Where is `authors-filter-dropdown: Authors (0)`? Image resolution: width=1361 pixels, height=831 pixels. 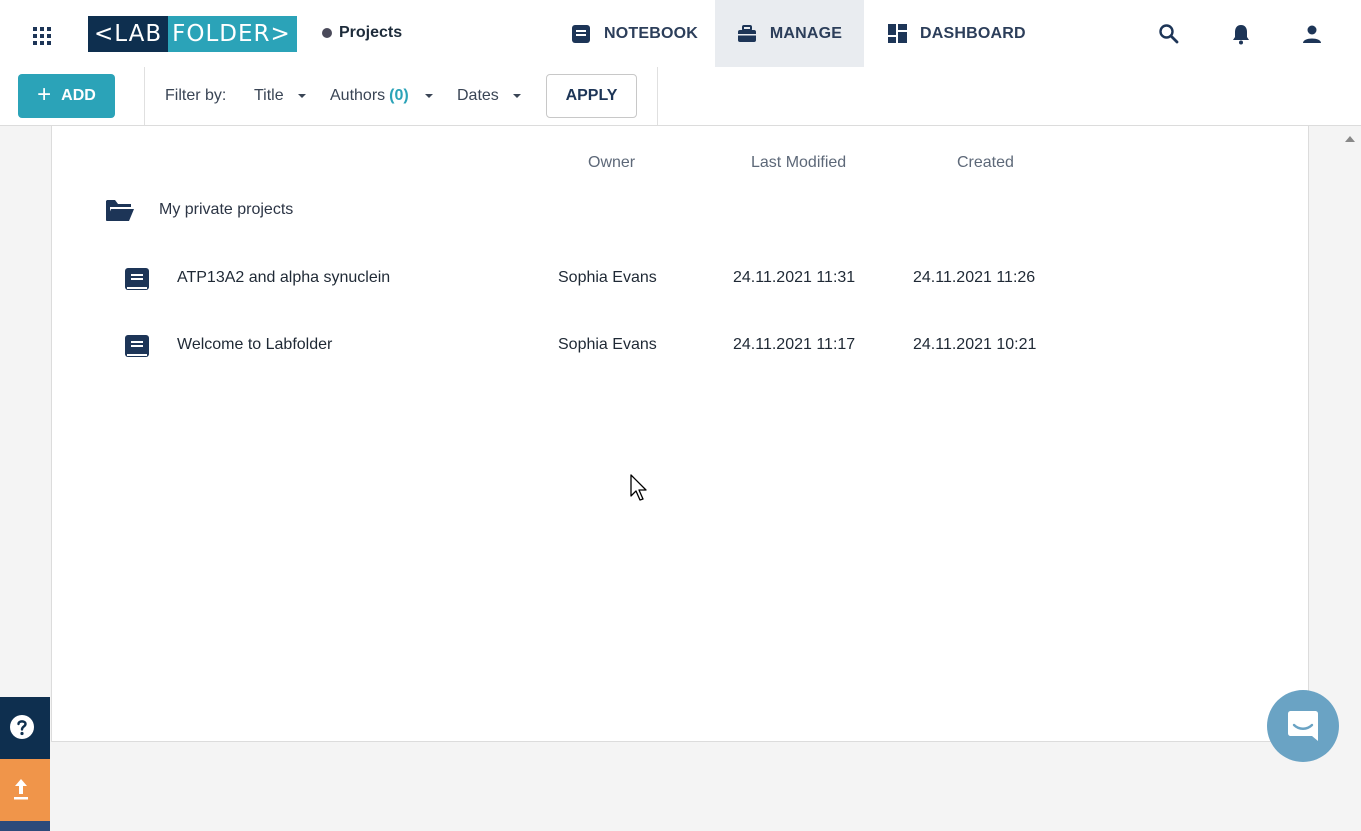
authors-filter-dropdown: Authors (0) is located at coordinates (381, 96).